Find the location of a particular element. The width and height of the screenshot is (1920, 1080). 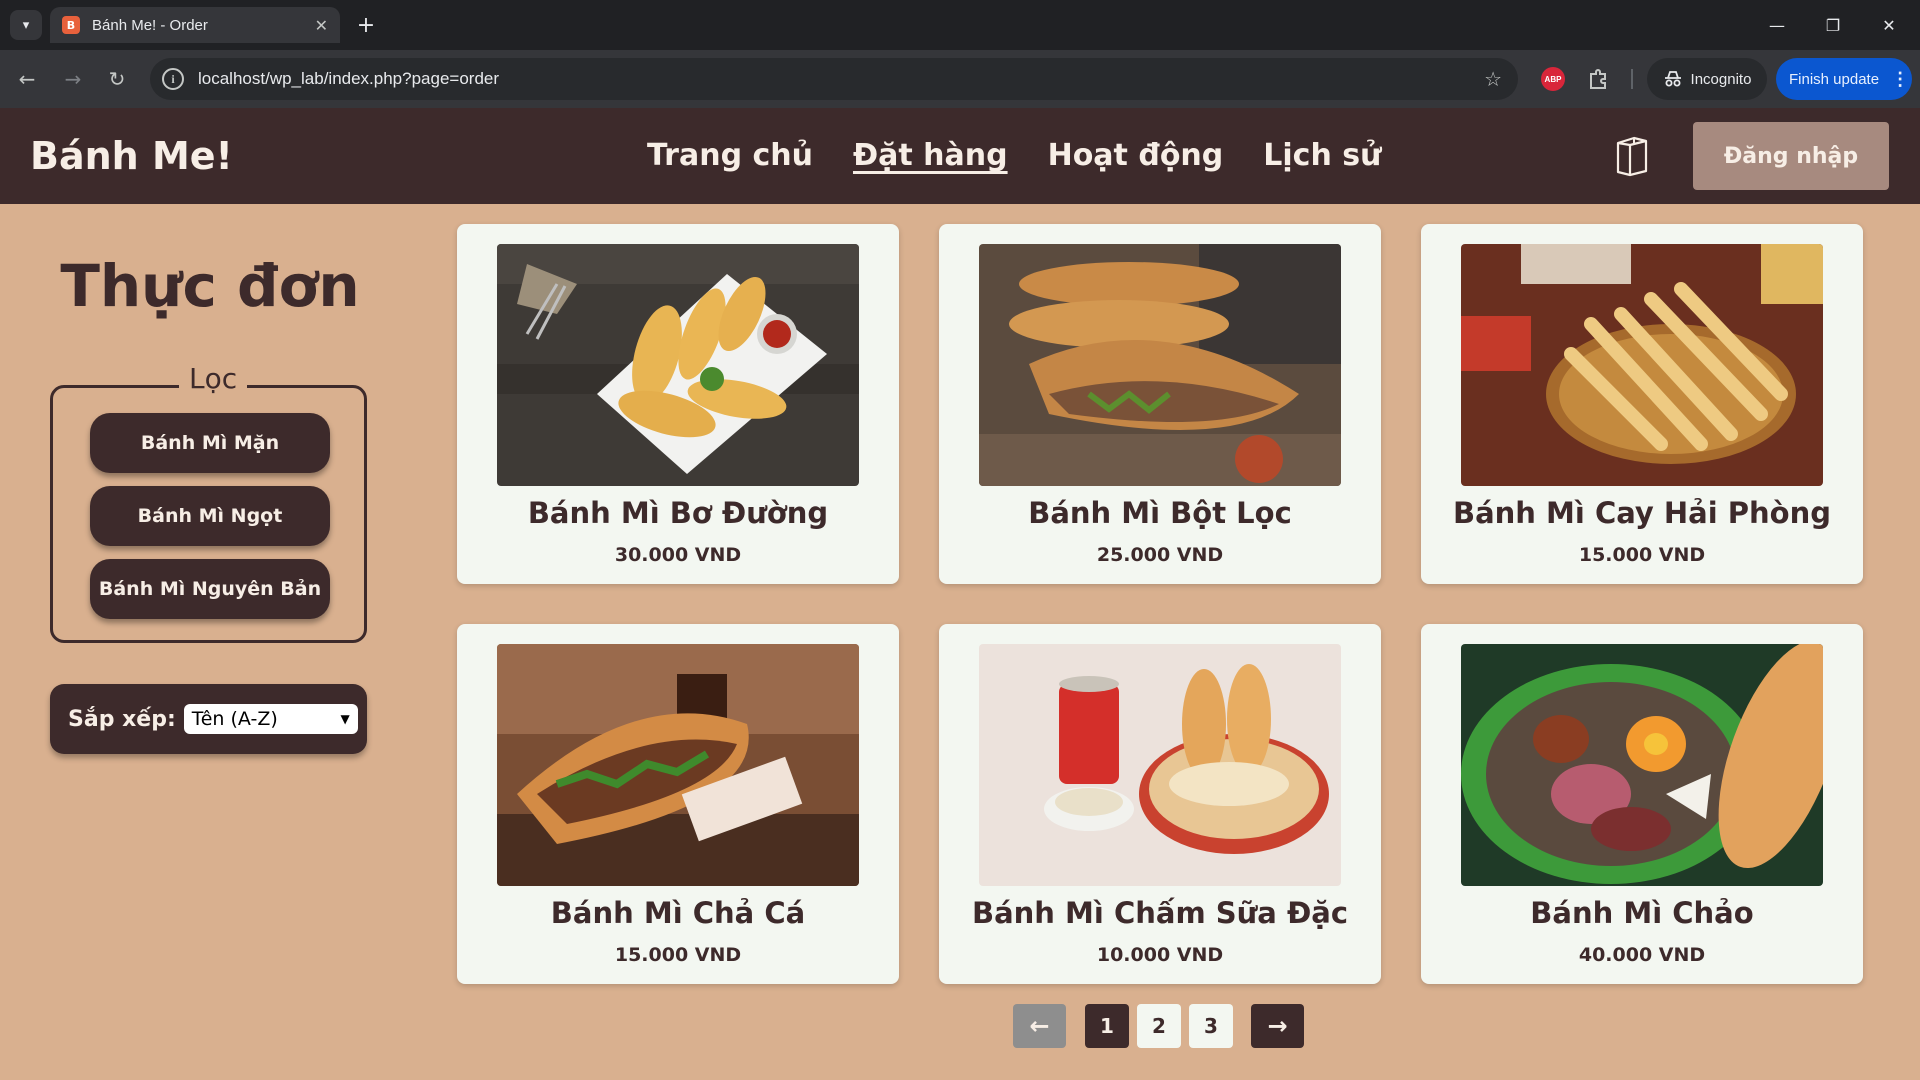

kebab-menu-icon: ⋮ is located at coordinates (1900, 79).